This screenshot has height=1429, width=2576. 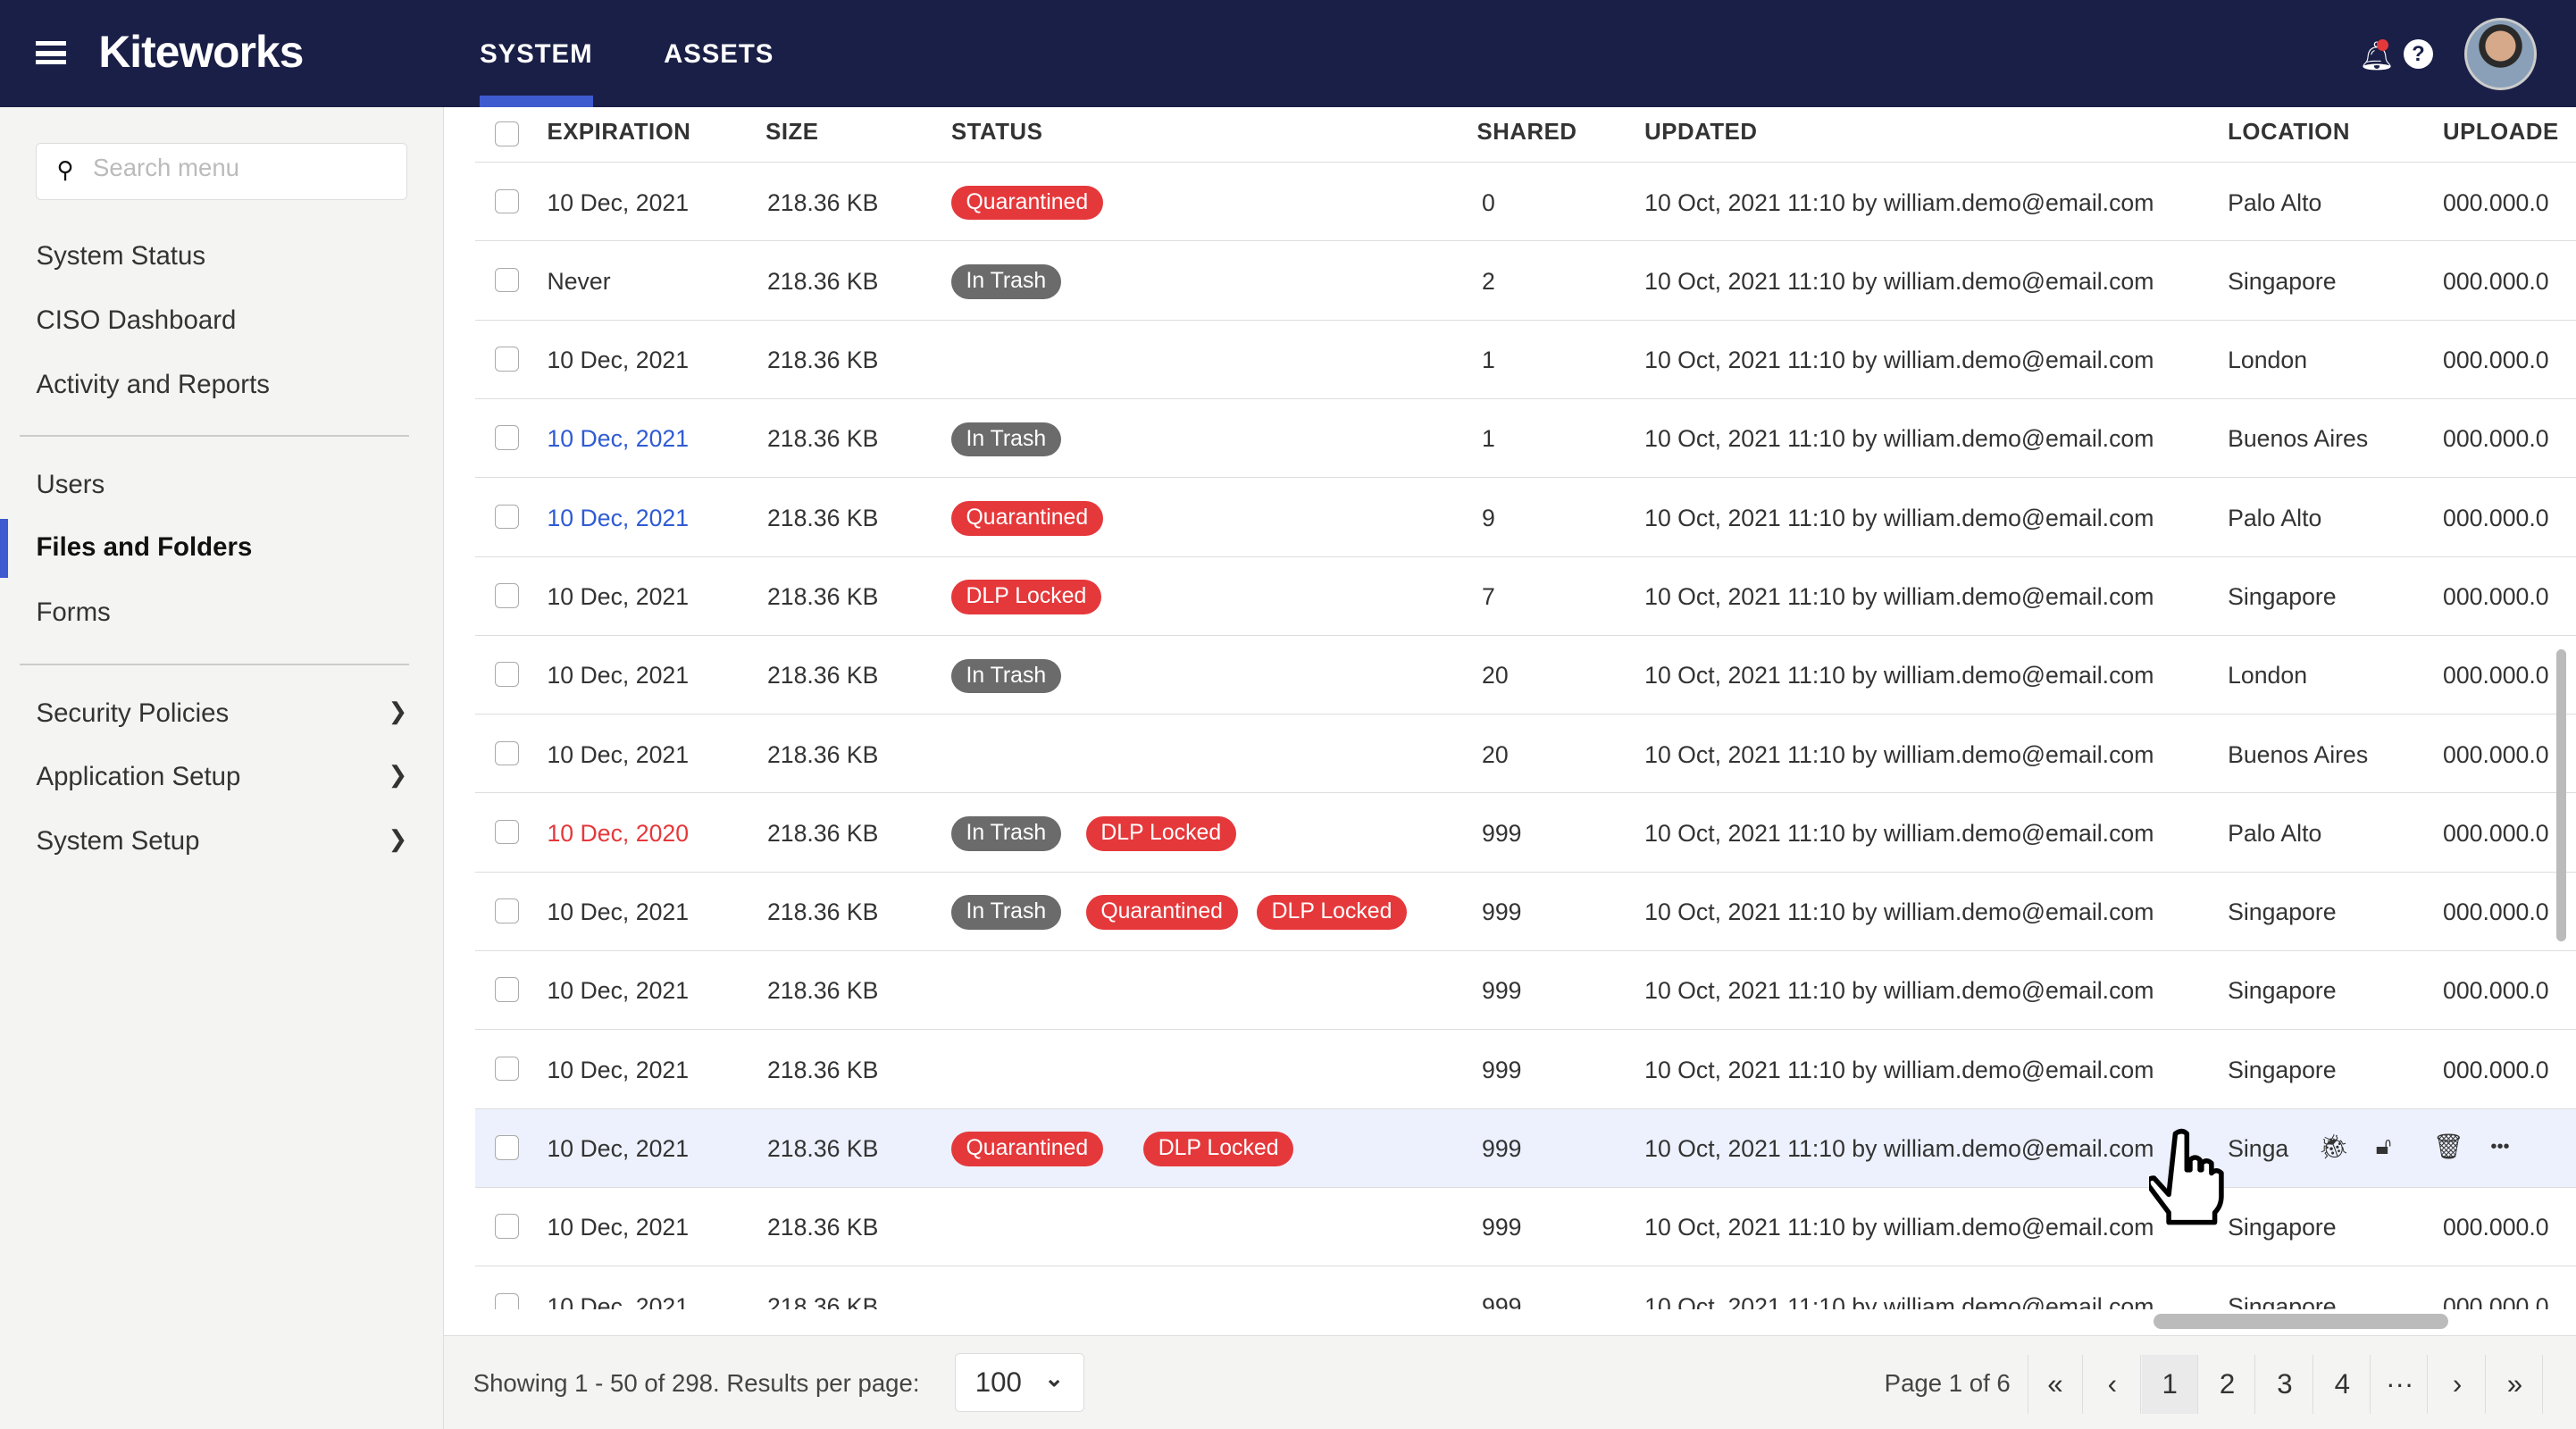 I want to click on more-pages: ···, so click(x=2401, y=1384).